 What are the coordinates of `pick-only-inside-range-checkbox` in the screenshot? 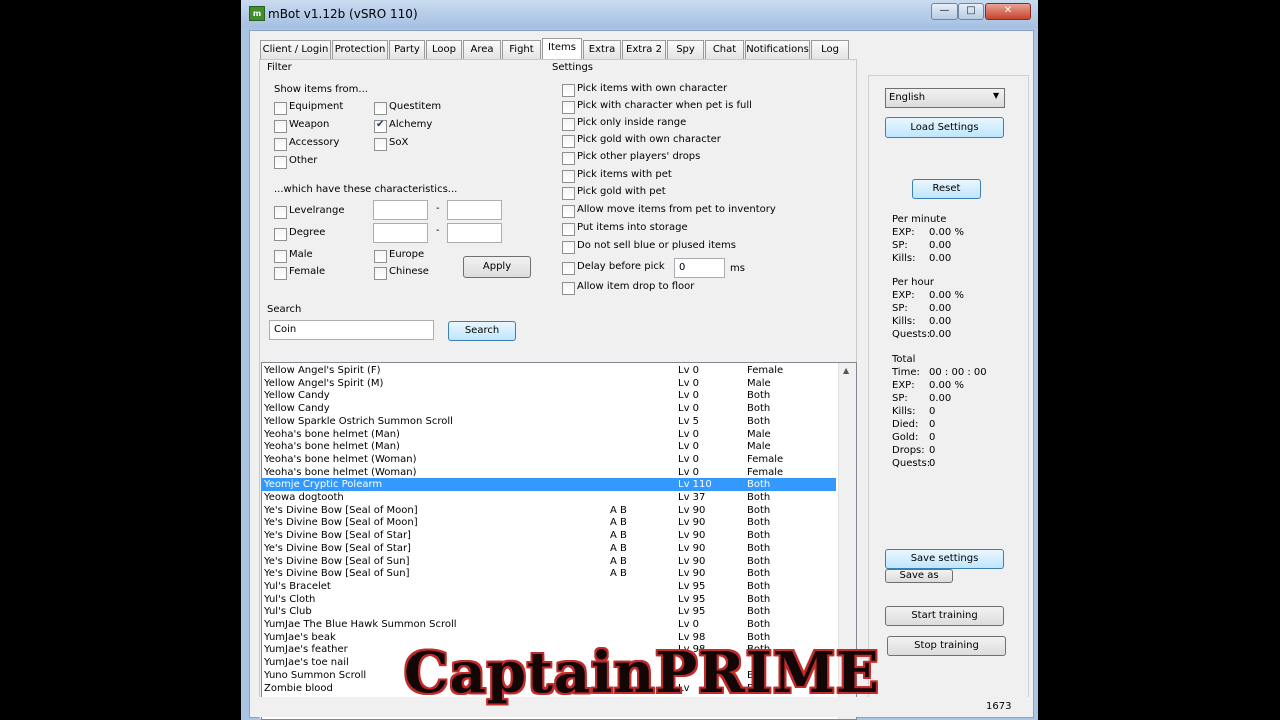 It's located at (568, 124).